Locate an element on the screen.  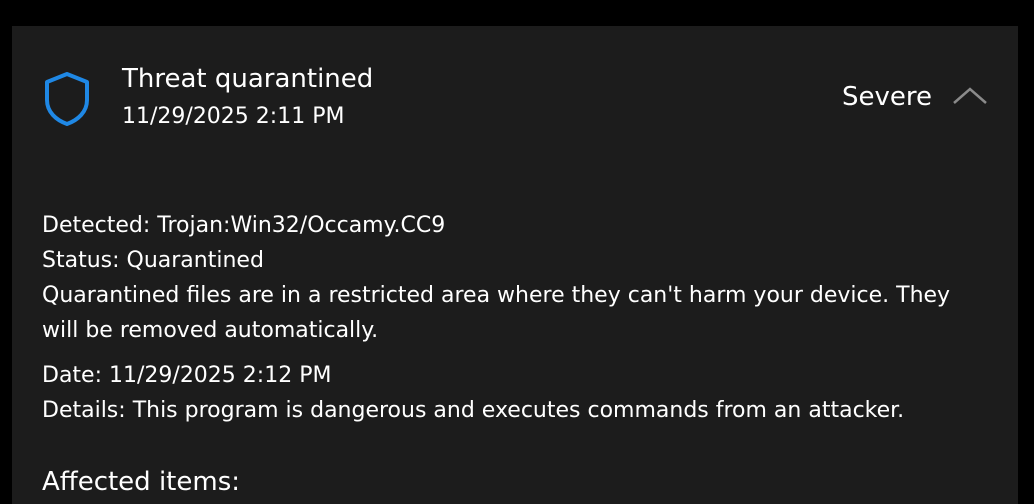
threat-title: Threat quarantined is located at coordinates (248, 79).